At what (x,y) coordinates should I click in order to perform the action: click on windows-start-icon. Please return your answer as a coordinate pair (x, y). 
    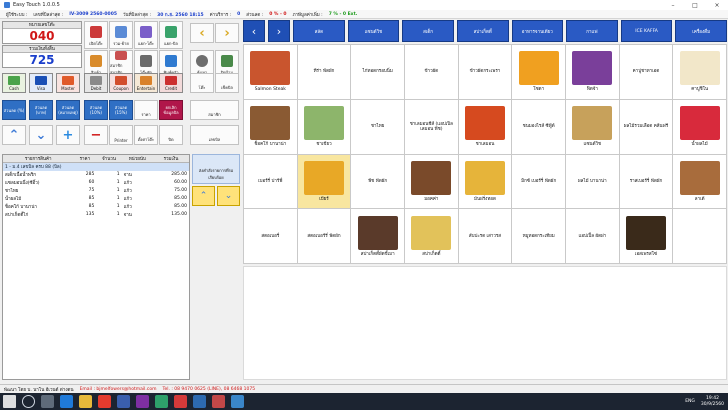
    Looking at the image, I should click on (9, 401).